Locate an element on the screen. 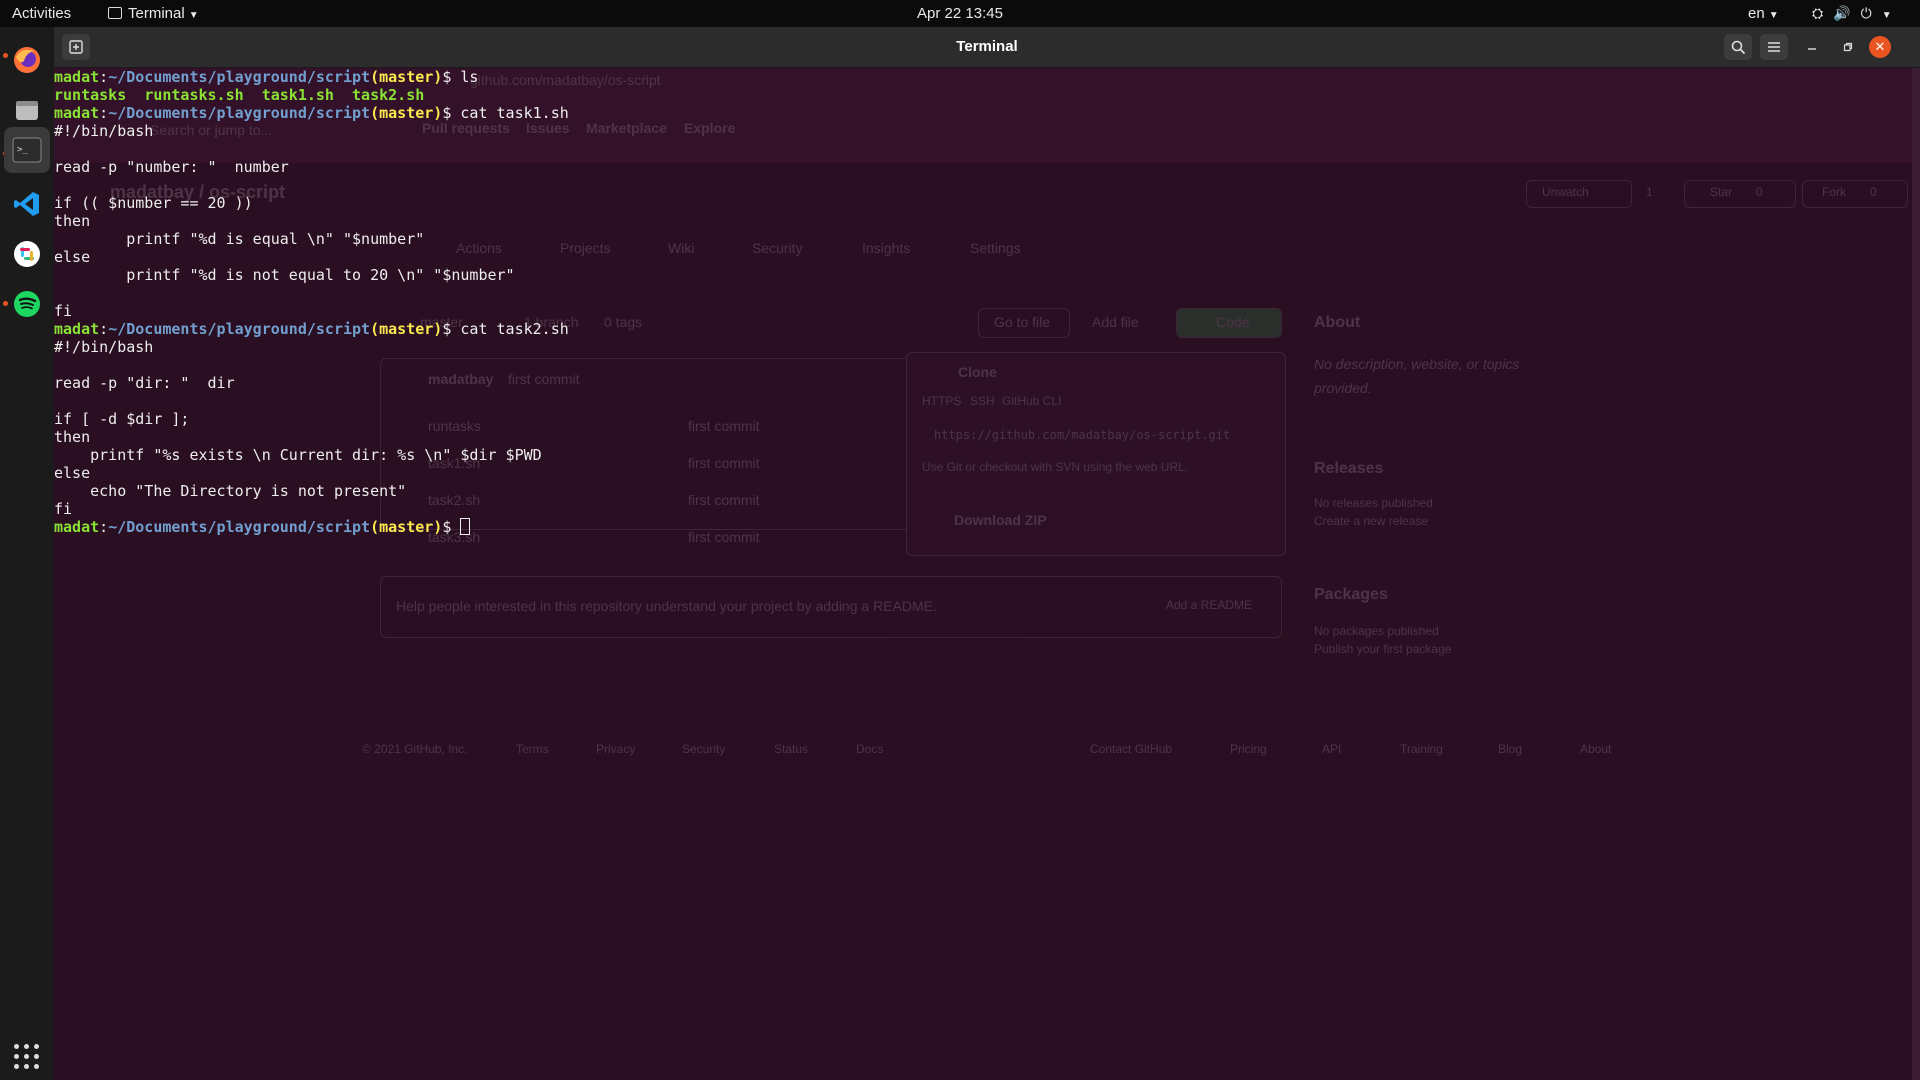 The image size is (1920, 1080). ghost-unwatch-count: 1 is located at coordinates (1649, 192).